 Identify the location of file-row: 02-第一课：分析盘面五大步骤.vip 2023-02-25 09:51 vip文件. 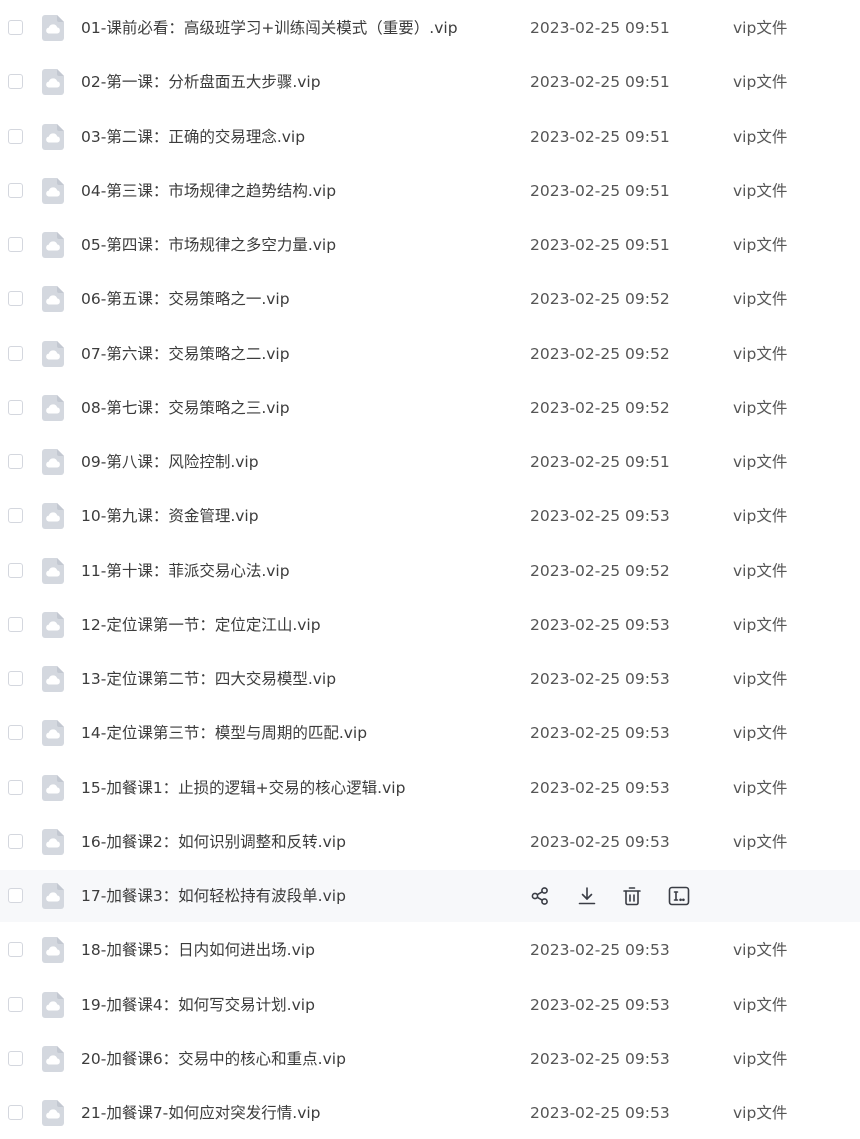
(430, 82).